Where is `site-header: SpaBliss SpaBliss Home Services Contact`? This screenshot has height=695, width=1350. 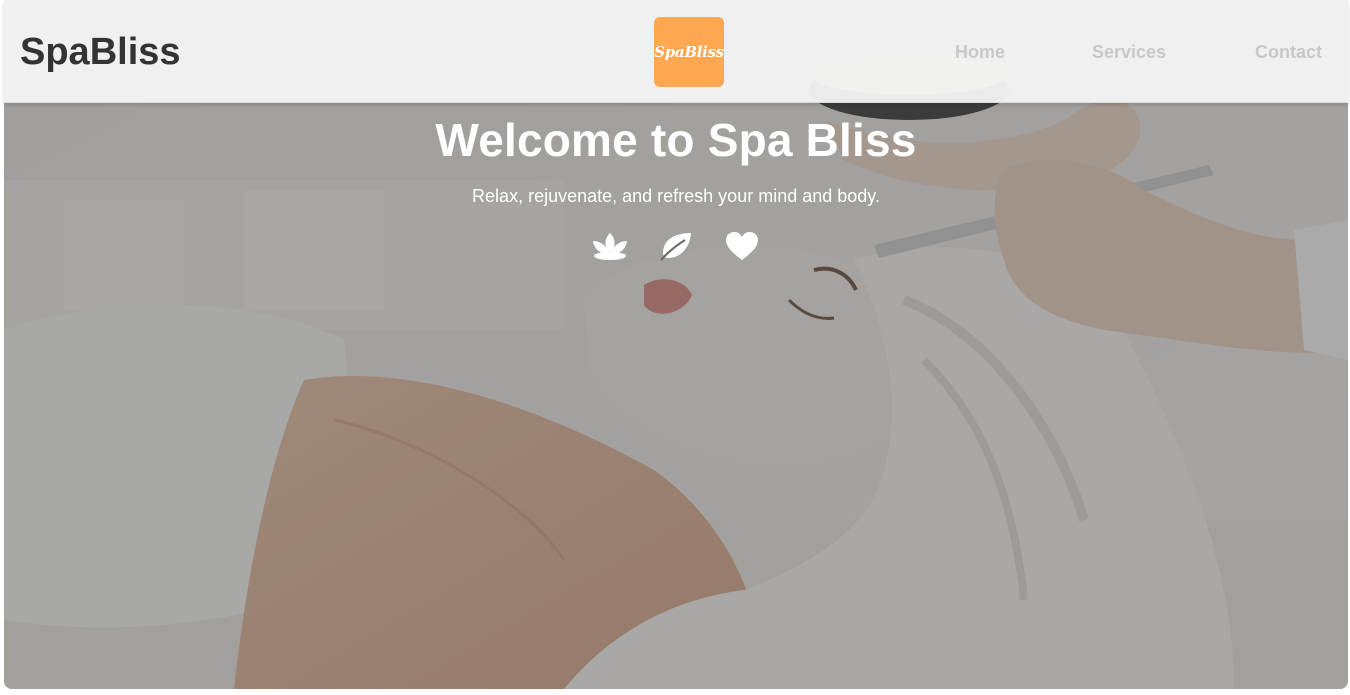
site-header: SpaBliss SpaBliss Home Services Contact is located at coordinates (676, 51).